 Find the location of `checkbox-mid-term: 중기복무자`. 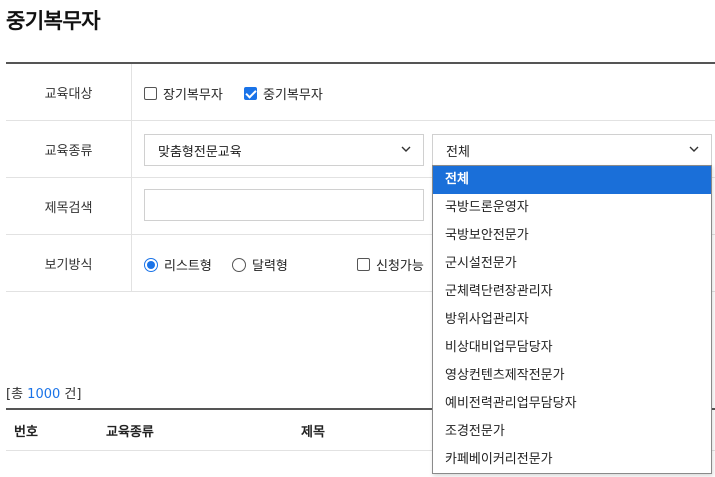

checkbox-mid-term: 중기복무자 is located at coordinates (283, 93).